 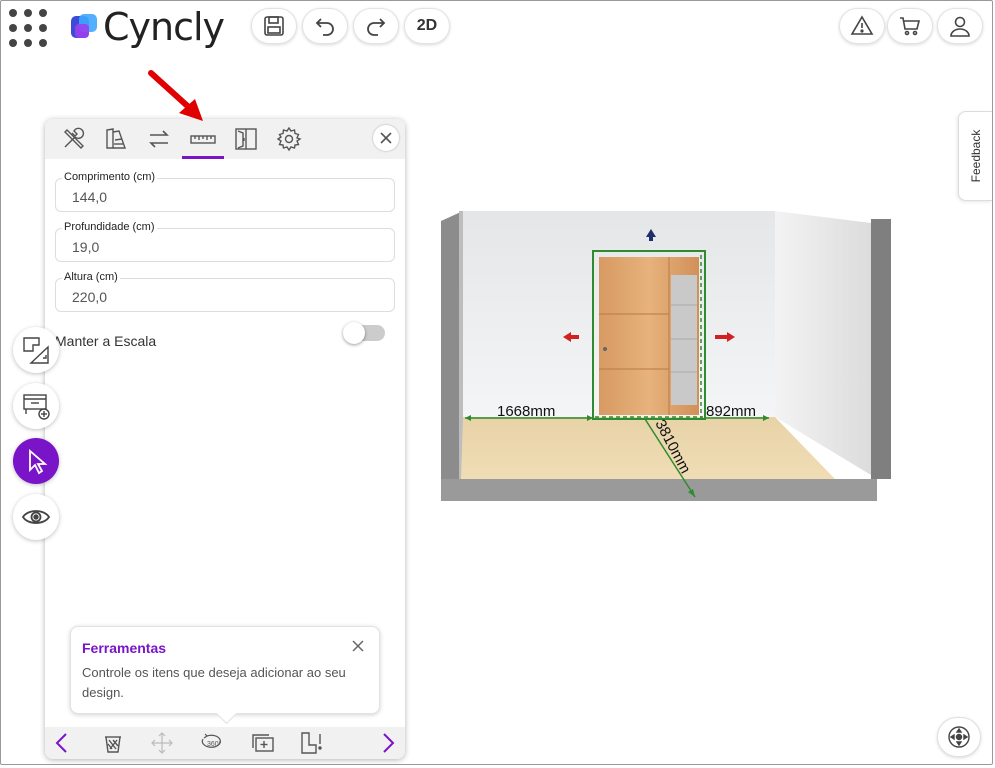 I want to click on brand-name: Cyncly, so click(x=164, y=27).